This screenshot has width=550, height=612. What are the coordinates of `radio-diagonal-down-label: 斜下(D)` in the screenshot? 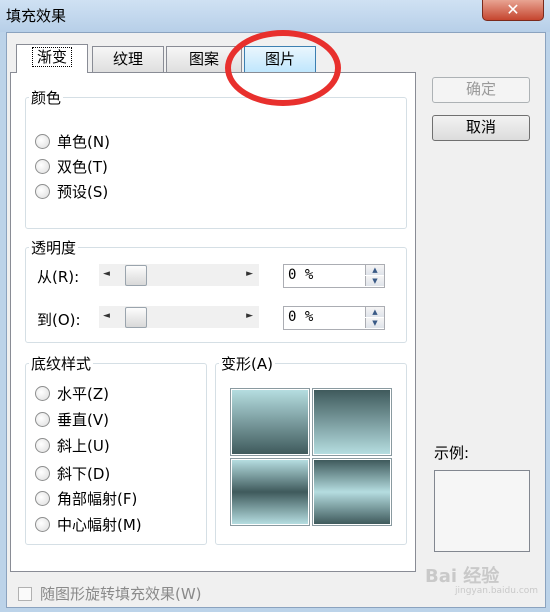 It's located at (84, 474).